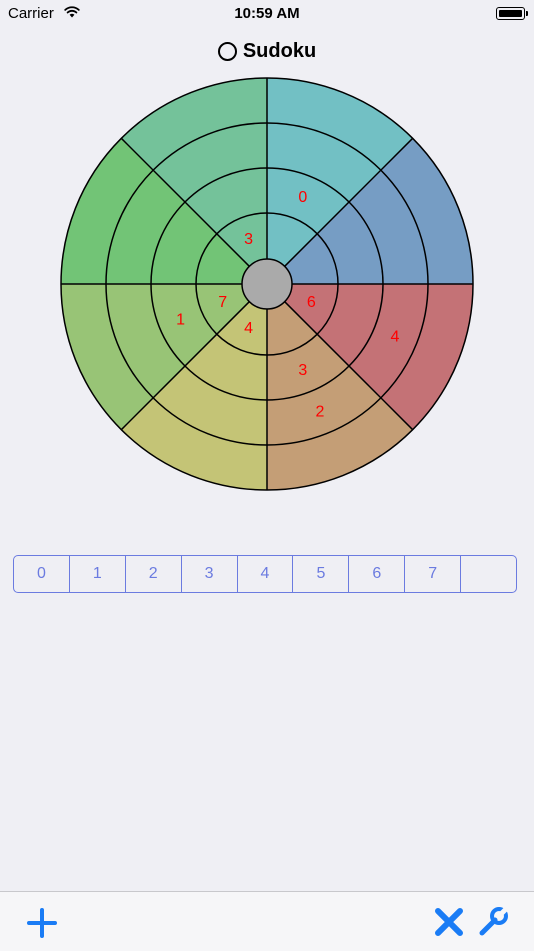 The width and height of the screenshot is (534, 951). What do you see at coordinates (377, 574) in the screenshot?
I see `picker-option: 6` at bounding box center [377, 574].